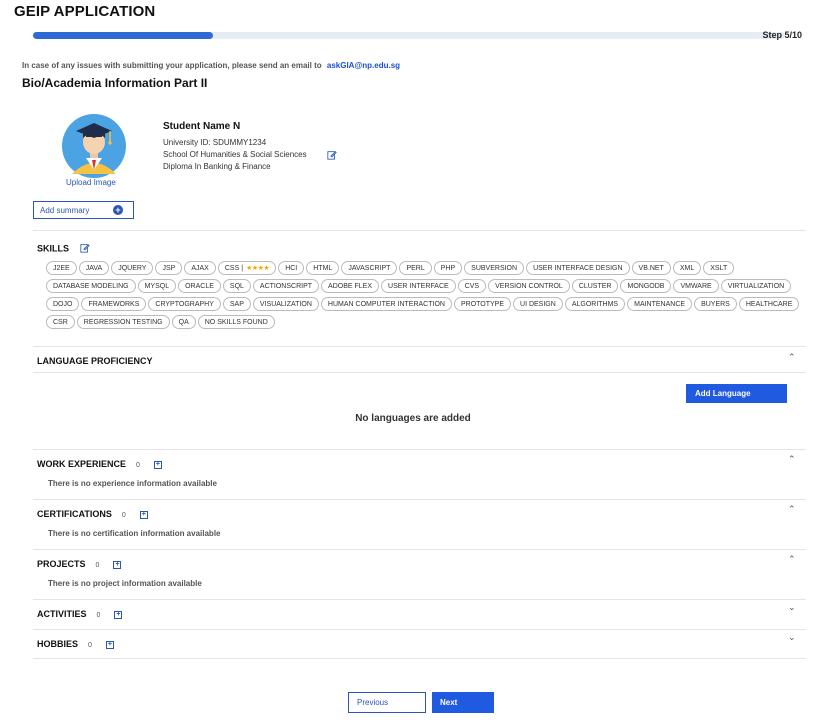  I want to click on skill-chip: CSS | ★★★★, so click(247, 268).